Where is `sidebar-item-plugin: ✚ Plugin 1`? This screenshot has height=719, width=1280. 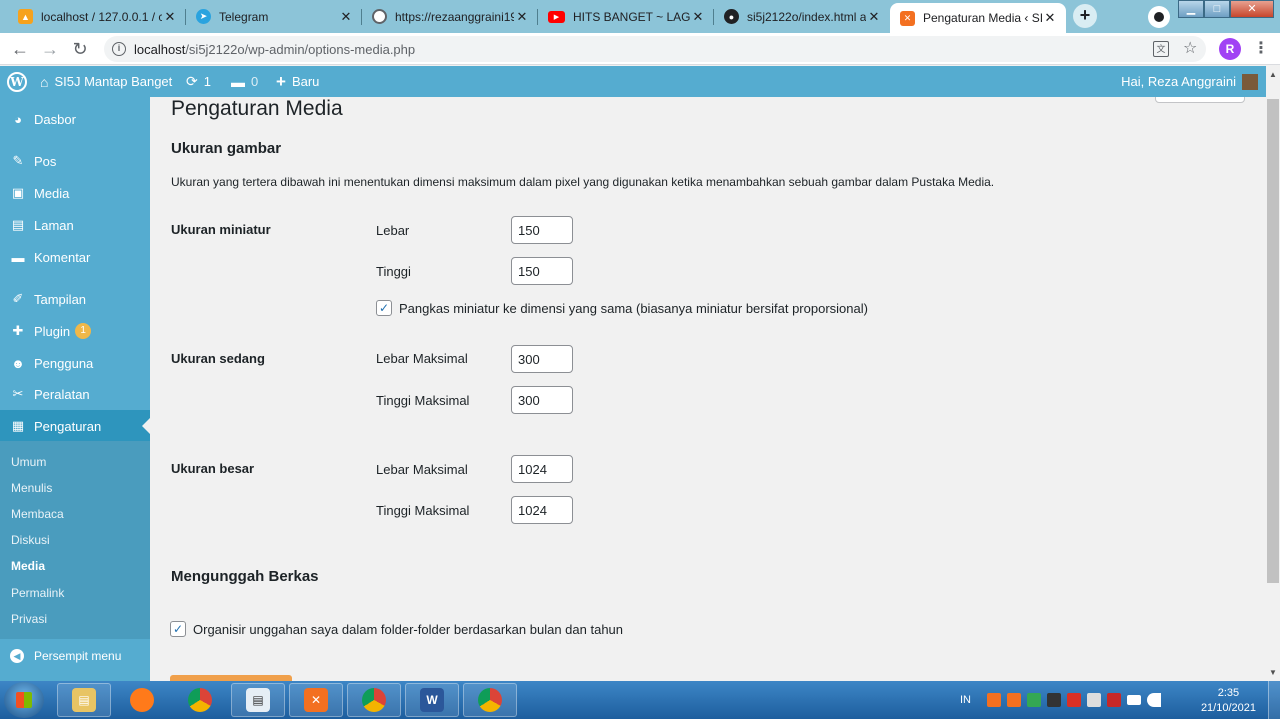
sidebar-item-plugin: ✚ Plugin 1 is located at coordinates (75, 331).